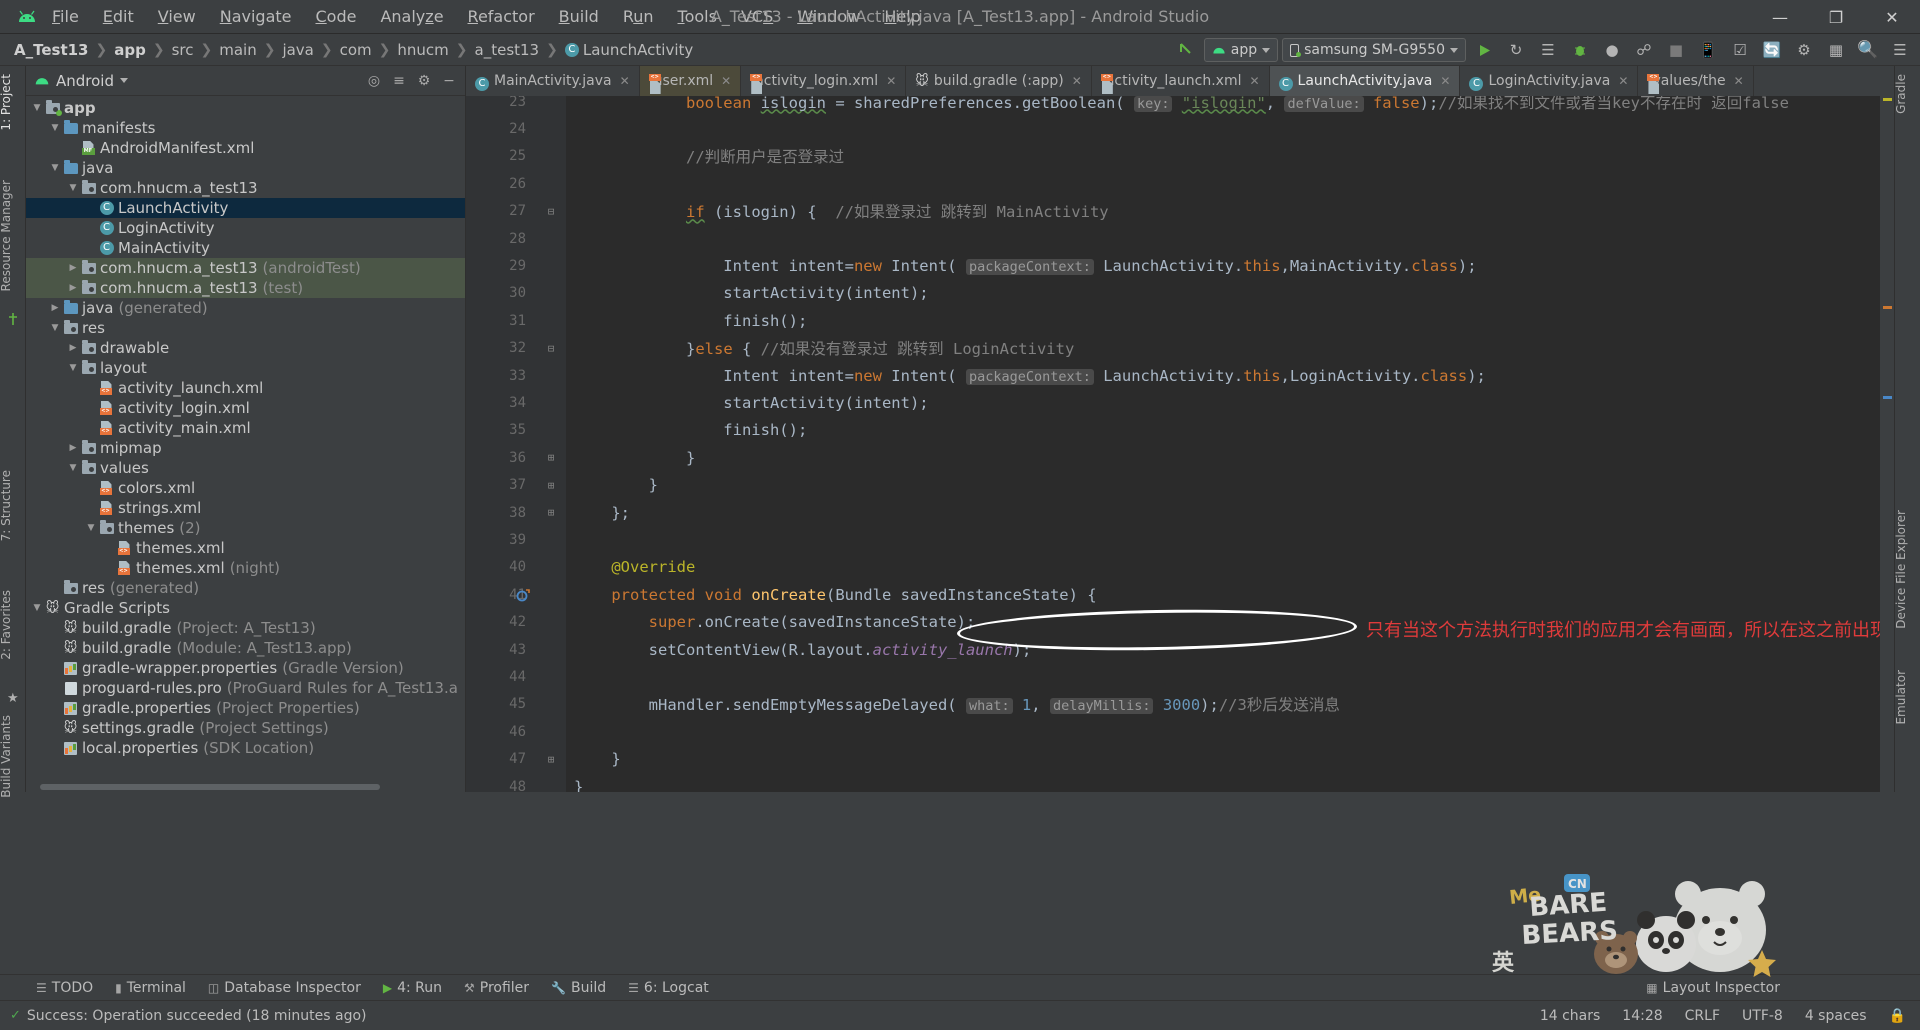  Describe the element at coordinates (1644, 50) in the screenshot. I see `attach-debugger-icon: ☍` at that location.